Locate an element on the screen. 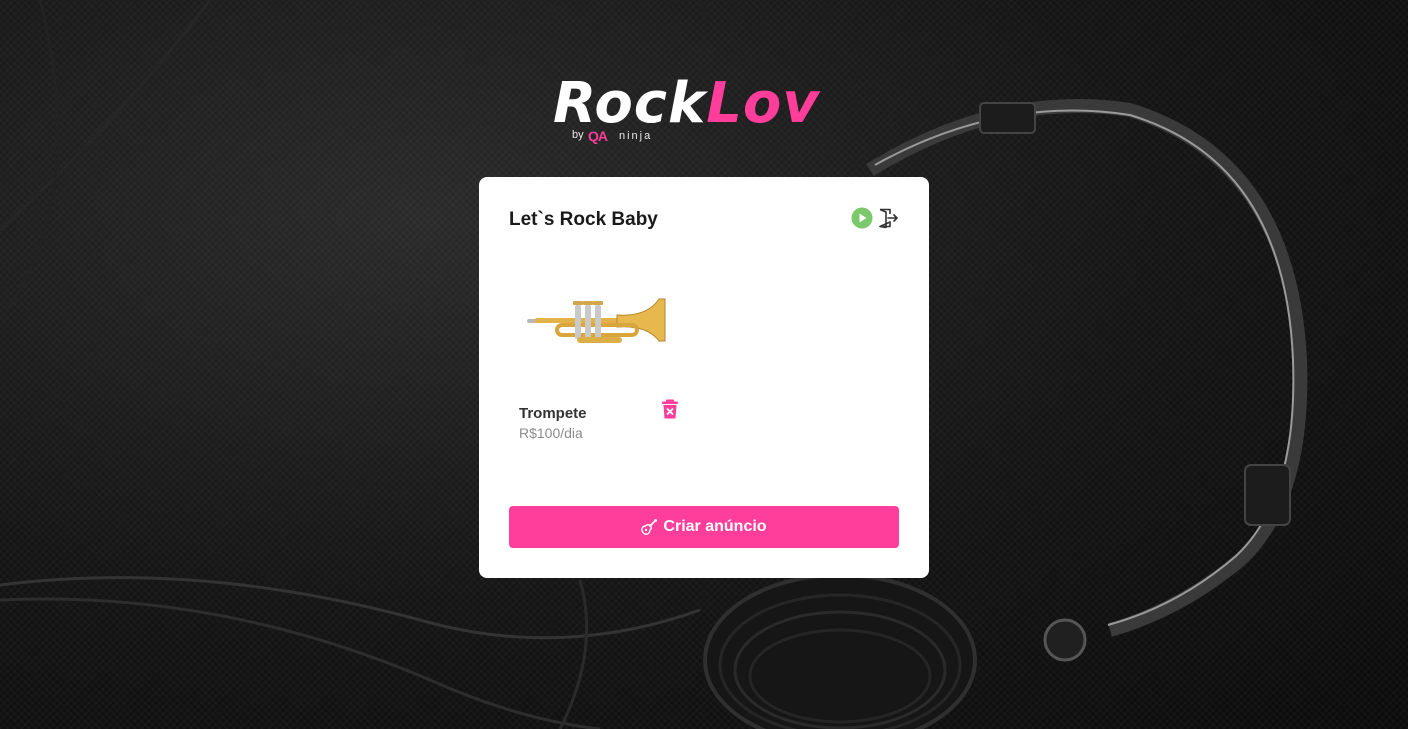 The image size is (1408, 729). rocklov-logo: RockLov by QA ninja is located at coordinates (708, 112).